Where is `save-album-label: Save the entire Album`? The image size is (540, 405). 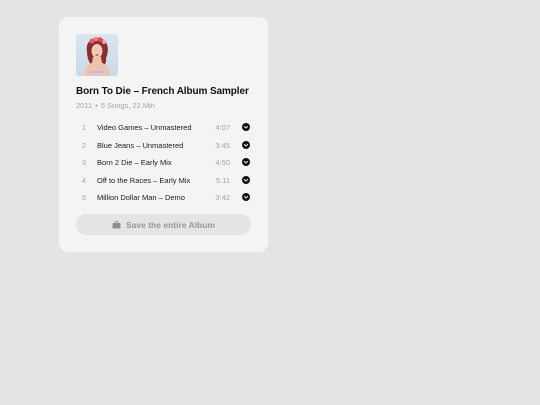 save-album-label: Save the entire Album is located at coordinates (170, 224).